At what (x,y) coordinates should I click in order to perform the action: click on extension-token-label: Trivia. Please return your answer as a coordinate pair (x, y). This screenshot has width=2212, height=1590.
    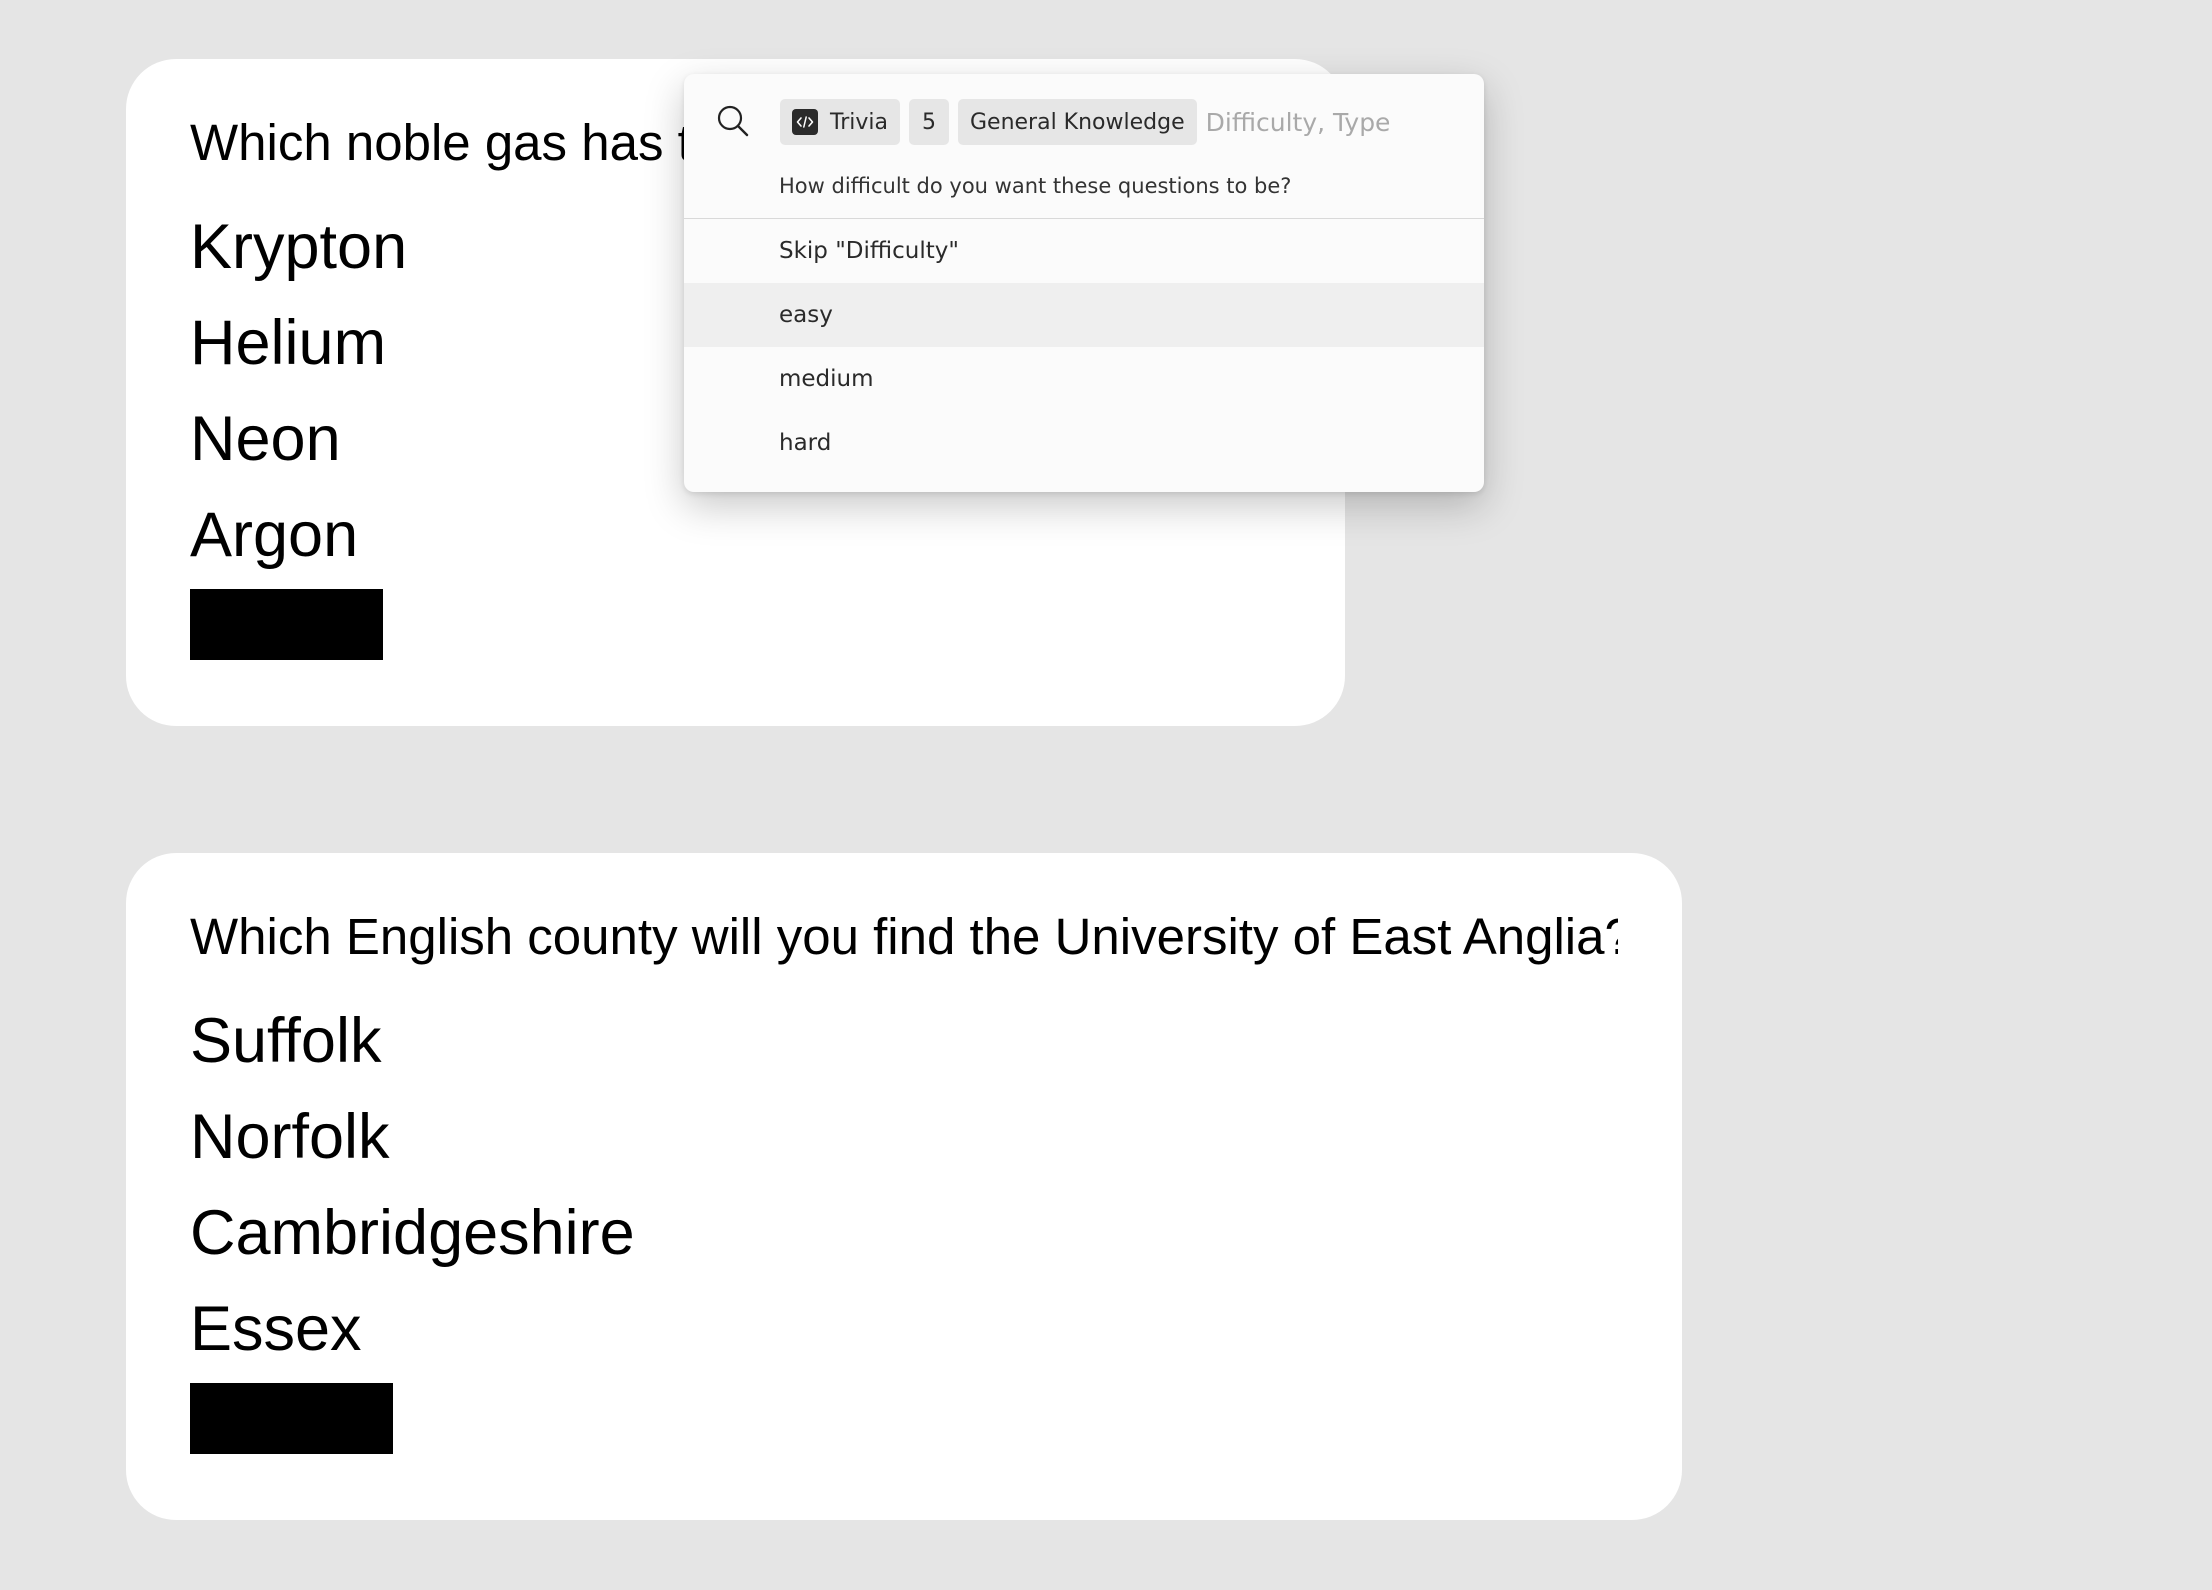
    Looking at the image, I should click on (859, 122).